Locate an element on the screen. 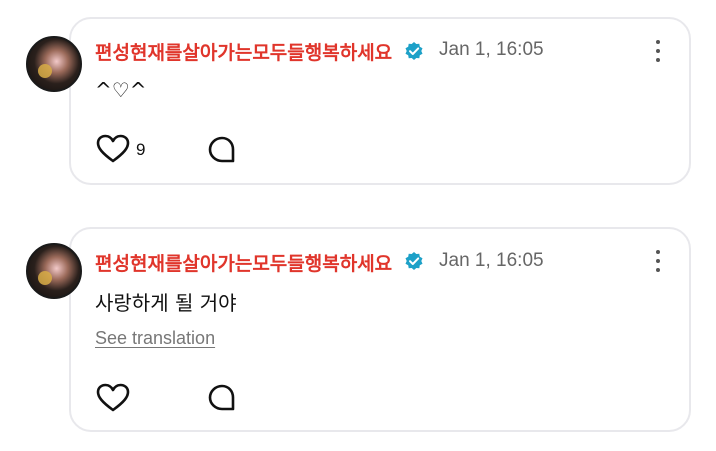 This screenshot has height=451, width=716. see-translation-link: See translation is located at coordinates (155, 338).